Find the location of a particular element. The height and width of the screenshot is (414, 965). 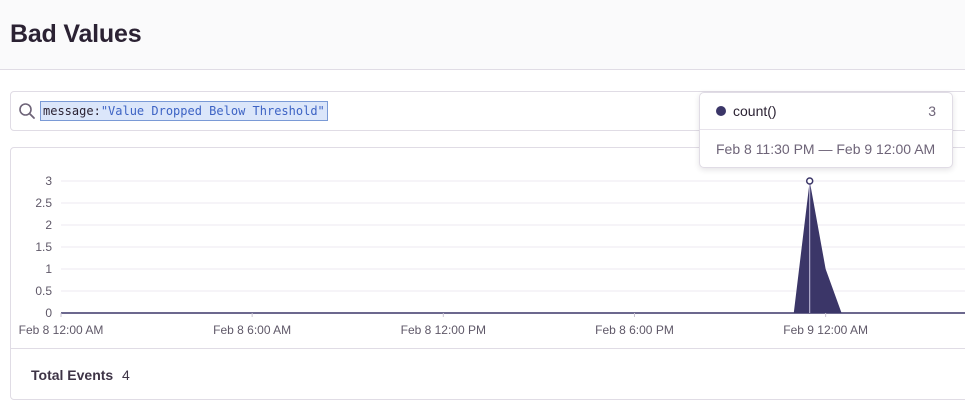

x-tick-label: Feb 8 12:00 PM is located at coordinates (443, 330).